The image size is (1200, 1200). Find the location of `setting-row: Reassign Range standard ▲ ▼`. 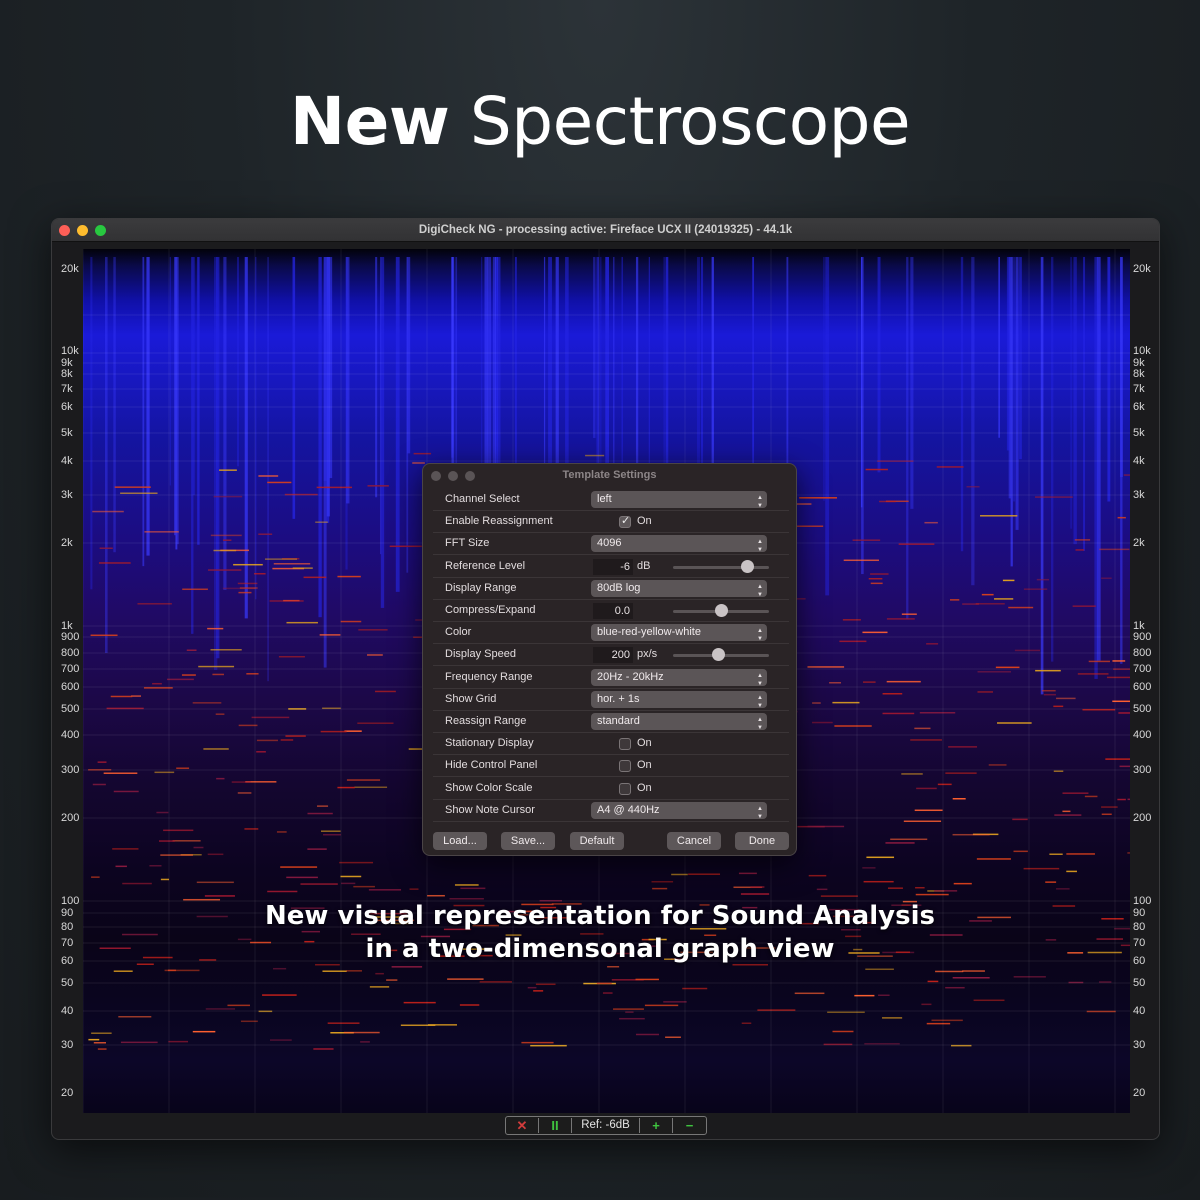

setting-row: Reassign Range standard ▲ ▼ is located at coordinates (611, 722).